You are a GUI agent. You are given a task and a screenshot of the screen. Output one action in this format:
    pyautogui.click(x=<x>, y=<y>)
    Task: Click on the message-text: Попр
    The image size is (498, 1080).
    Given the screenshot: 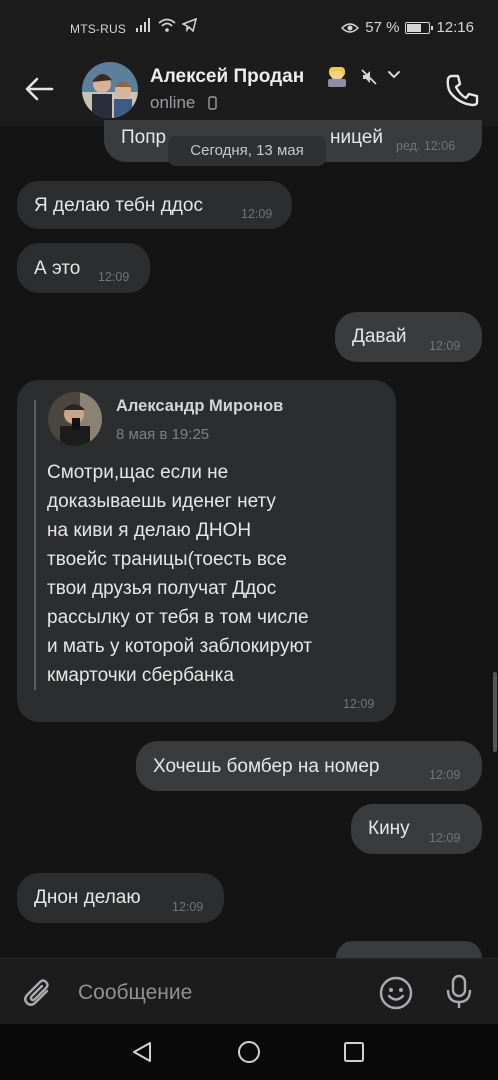 What is the action you would take?
    pyautogui.click(x=144, y=137)
    